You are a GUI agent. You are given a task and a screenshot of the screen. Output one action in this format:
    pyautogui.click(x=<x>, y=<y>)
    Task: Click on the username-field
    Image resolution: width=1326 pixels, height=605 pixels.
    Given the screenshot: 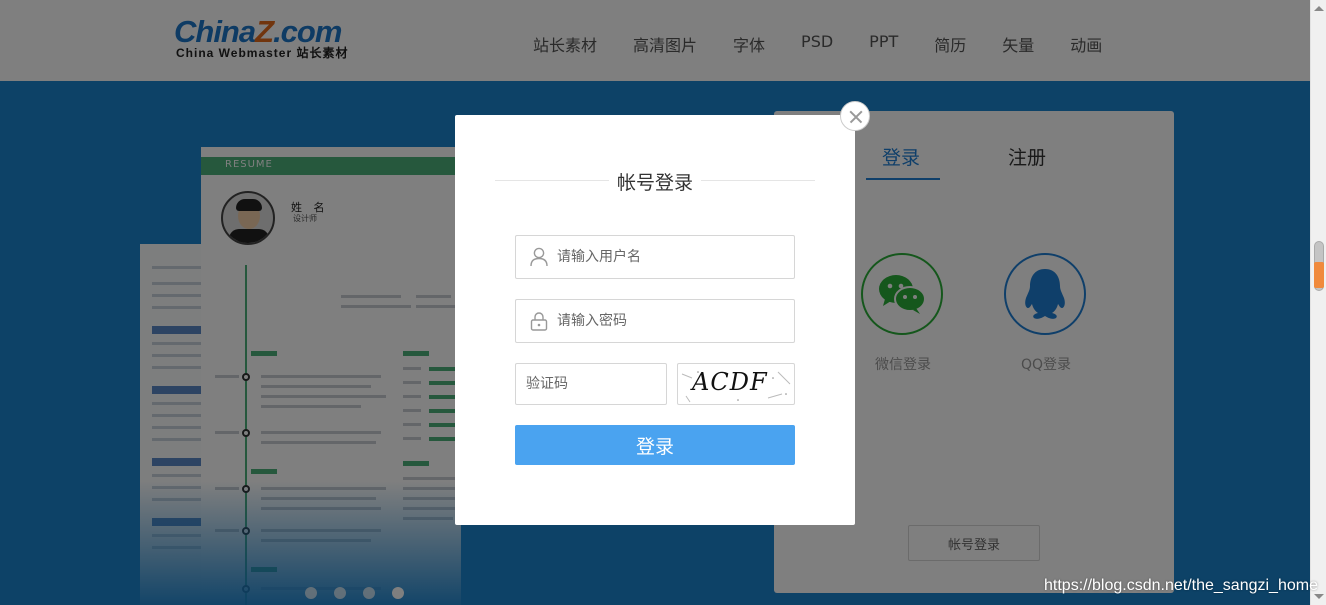 What is the action you would take?
    pyautogui.click(x=655, y=257)
    